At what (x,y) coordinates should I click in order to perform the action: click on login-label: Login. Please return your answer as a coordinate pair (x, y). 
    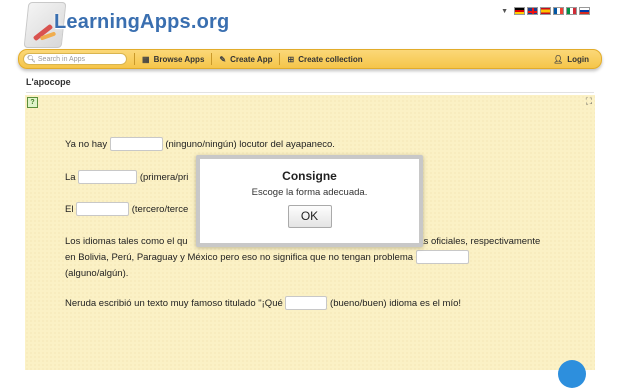
    Looking at the image, I should click on (578, 59).